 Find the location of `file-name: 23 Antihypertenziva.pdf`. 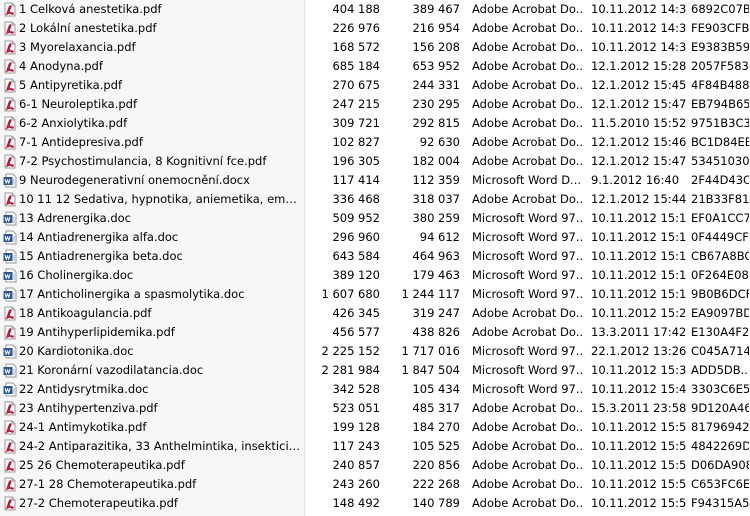

file-name: 23 Antihypertenziva.pdf is located at coordinates (88, 408).